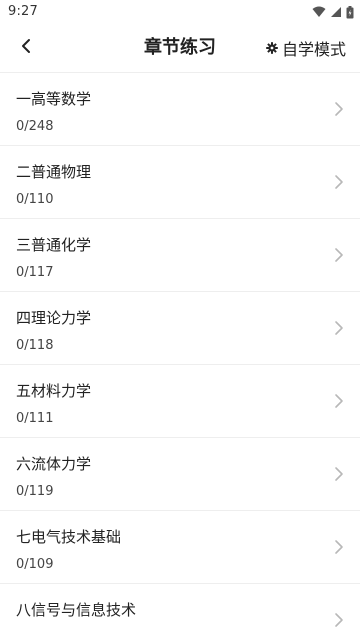 The height and width of the screenshot is (640, 360). What do you see at coordinates (180, 474) in the screenshot?
I see `chapter-item: 六流体力学 0/119` at bounding box center [180, 474].